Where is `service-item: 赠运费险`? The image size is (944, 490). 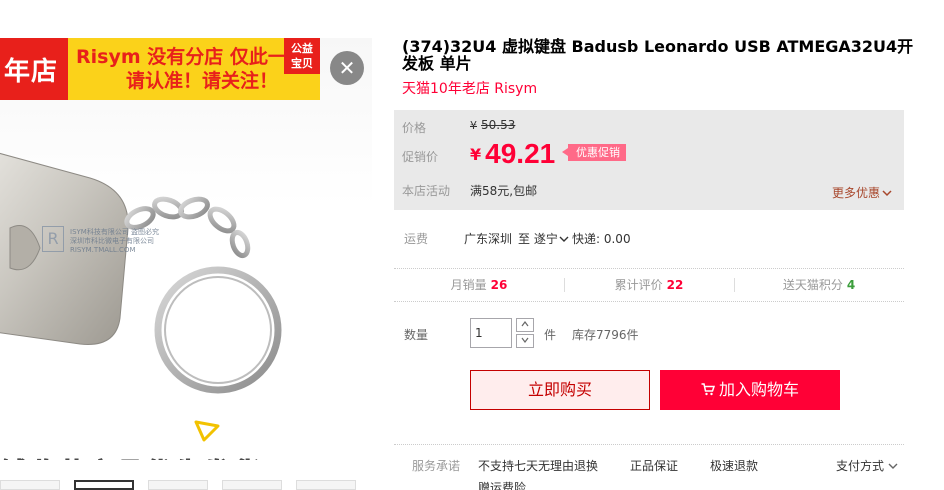 service-item: 赠运费险 is located at coordinates (502, 484).